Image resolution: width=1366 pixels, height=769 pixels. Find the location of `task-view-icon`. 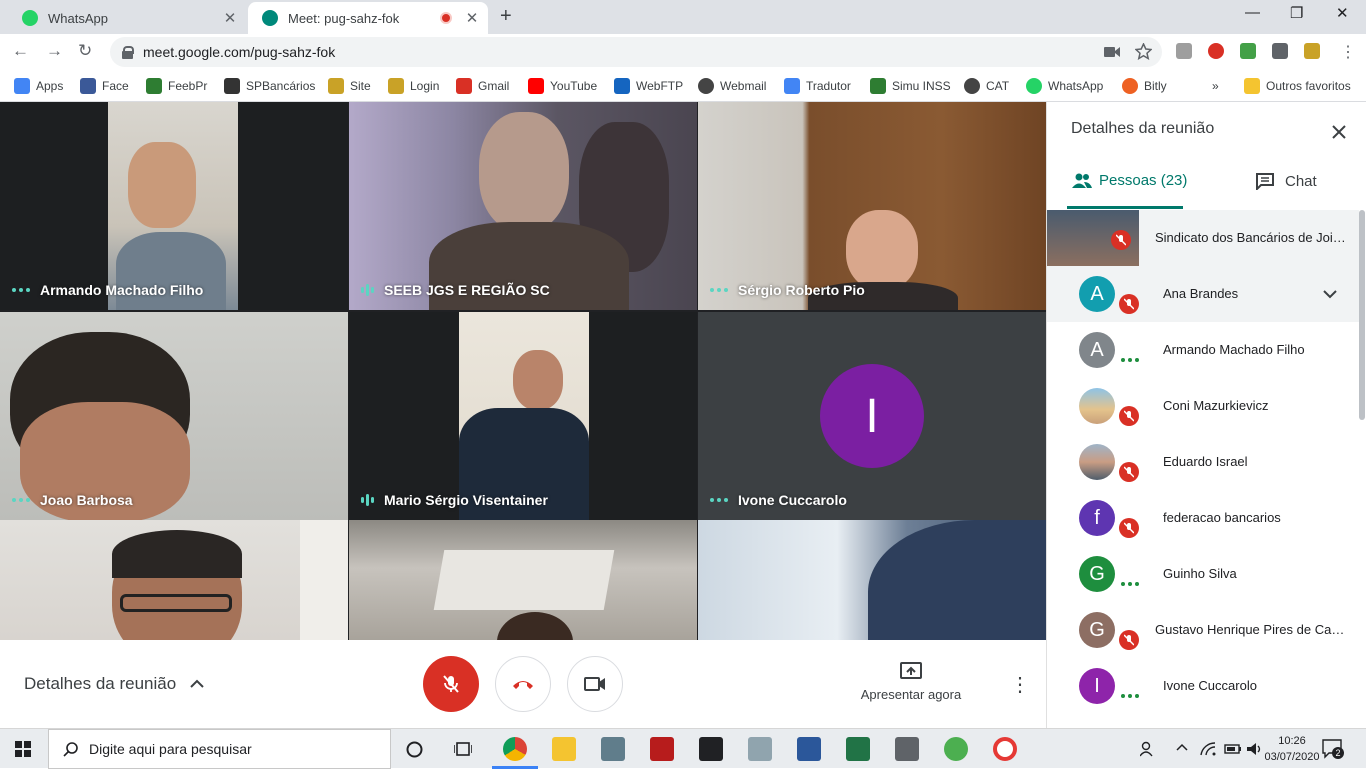

task-view-icon is located at coordinates (463, 749).